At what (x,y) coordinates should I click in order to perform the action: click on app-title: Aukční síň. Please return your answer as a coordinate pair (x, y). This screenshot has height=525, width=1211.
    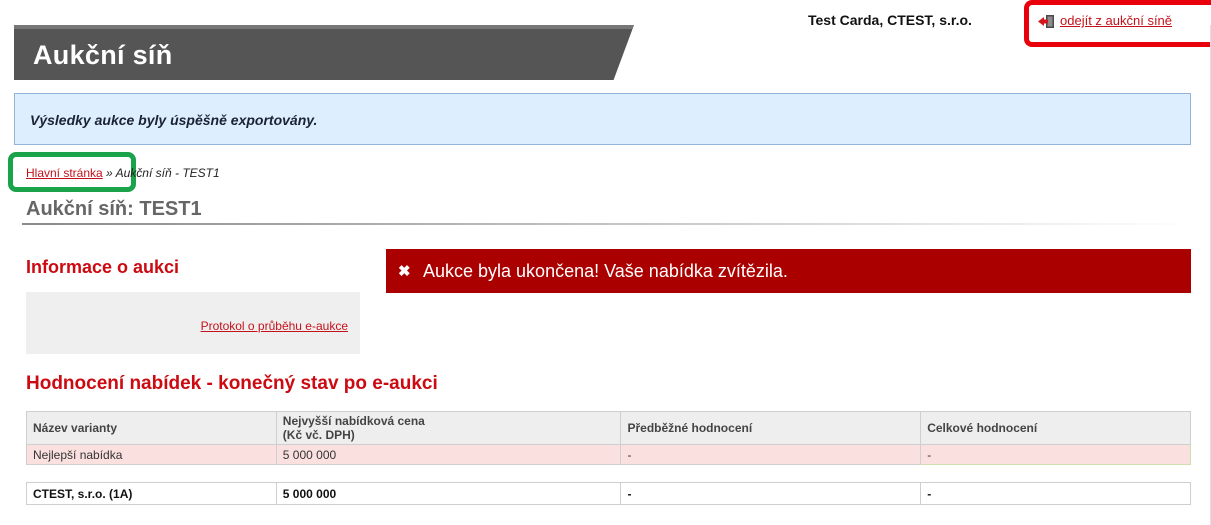
    Looking at the image, I should click on (103, 55).